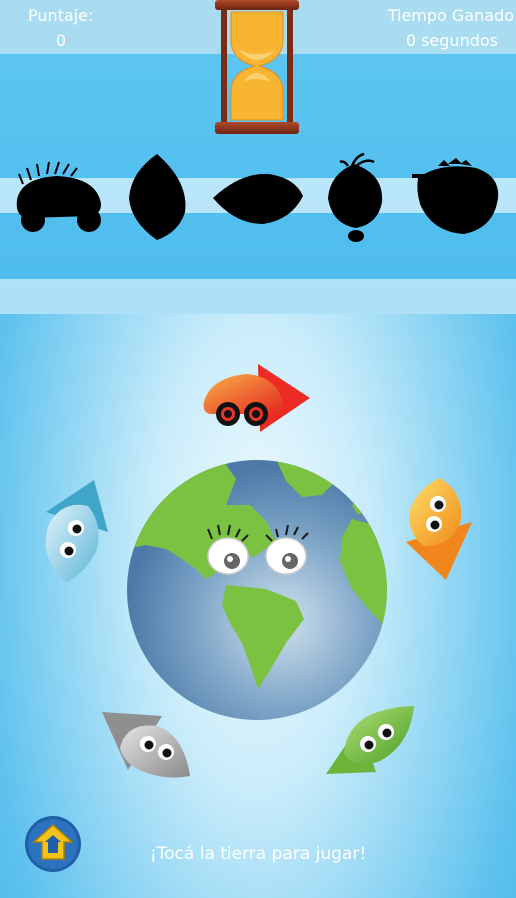 This screenshot has width=516, height=898. What do you see at coordinates (451, 40) in the screenshot?
I see `time-value: 0 segundos` at bounding box center [451, 40].